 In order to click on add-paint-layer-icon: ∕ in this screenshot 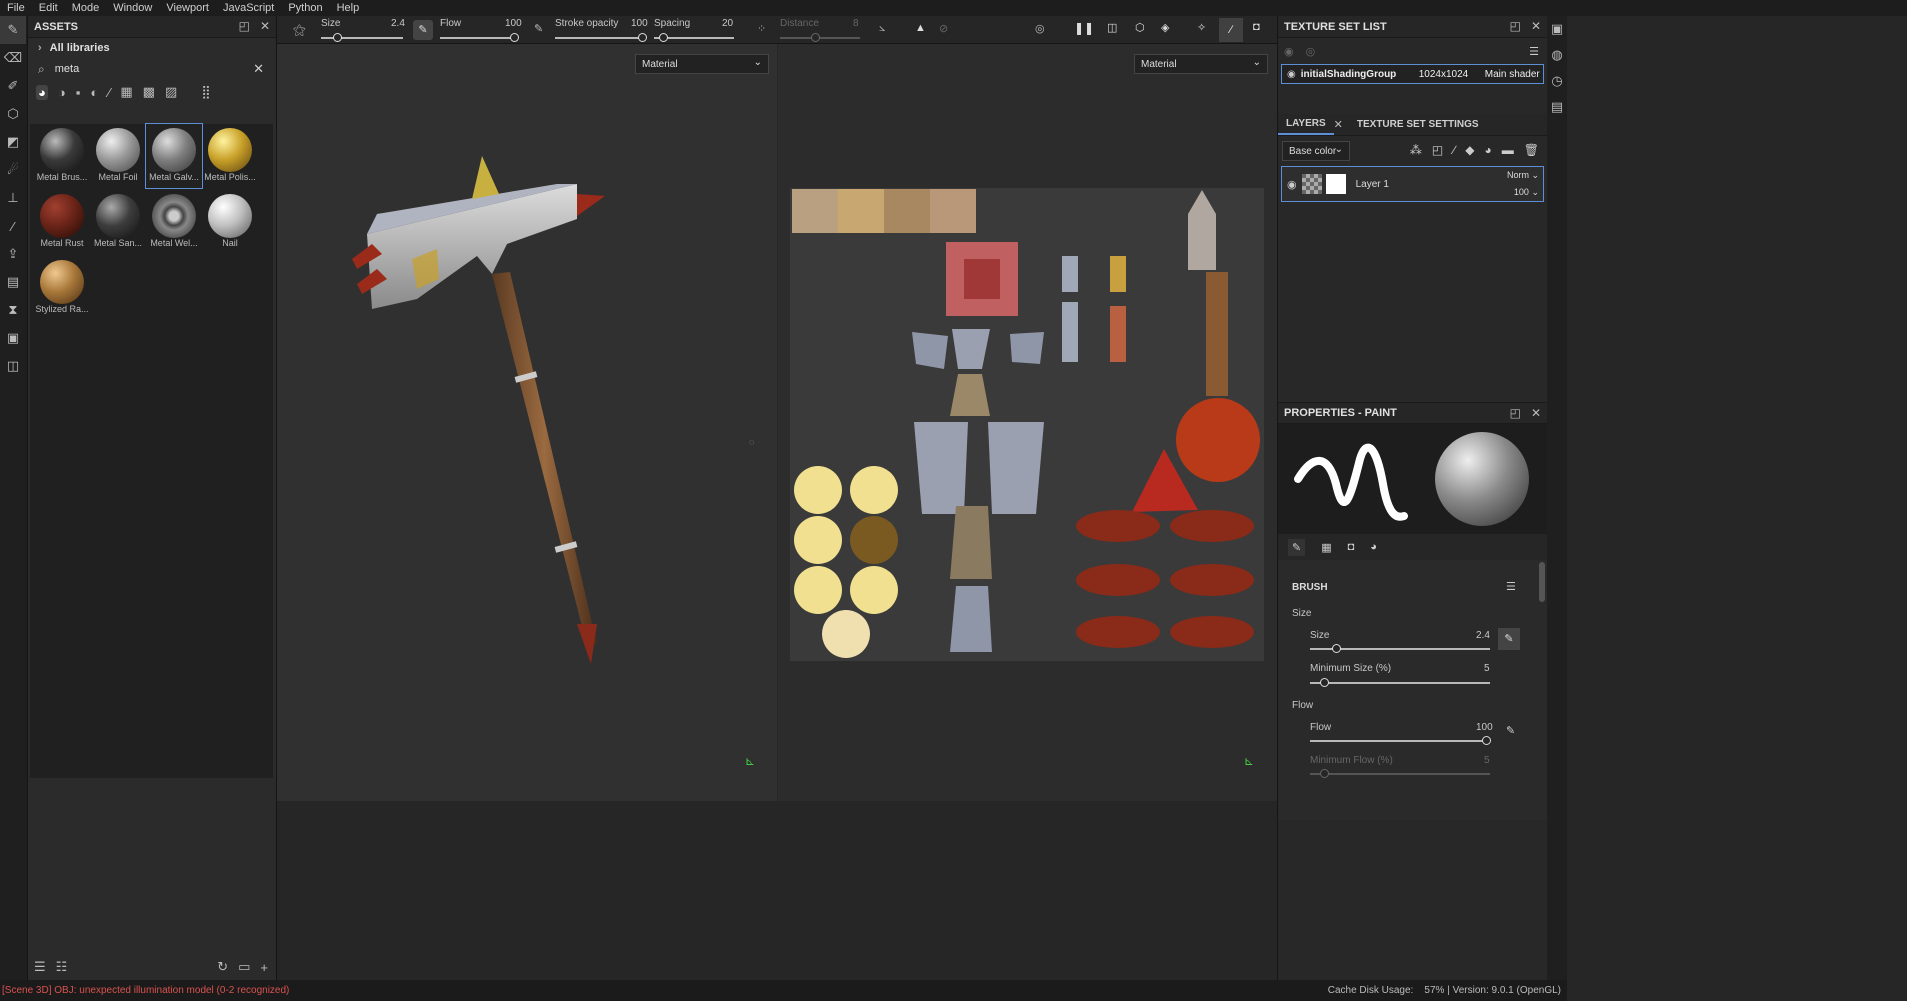, I will do `click(1454, 150)`.